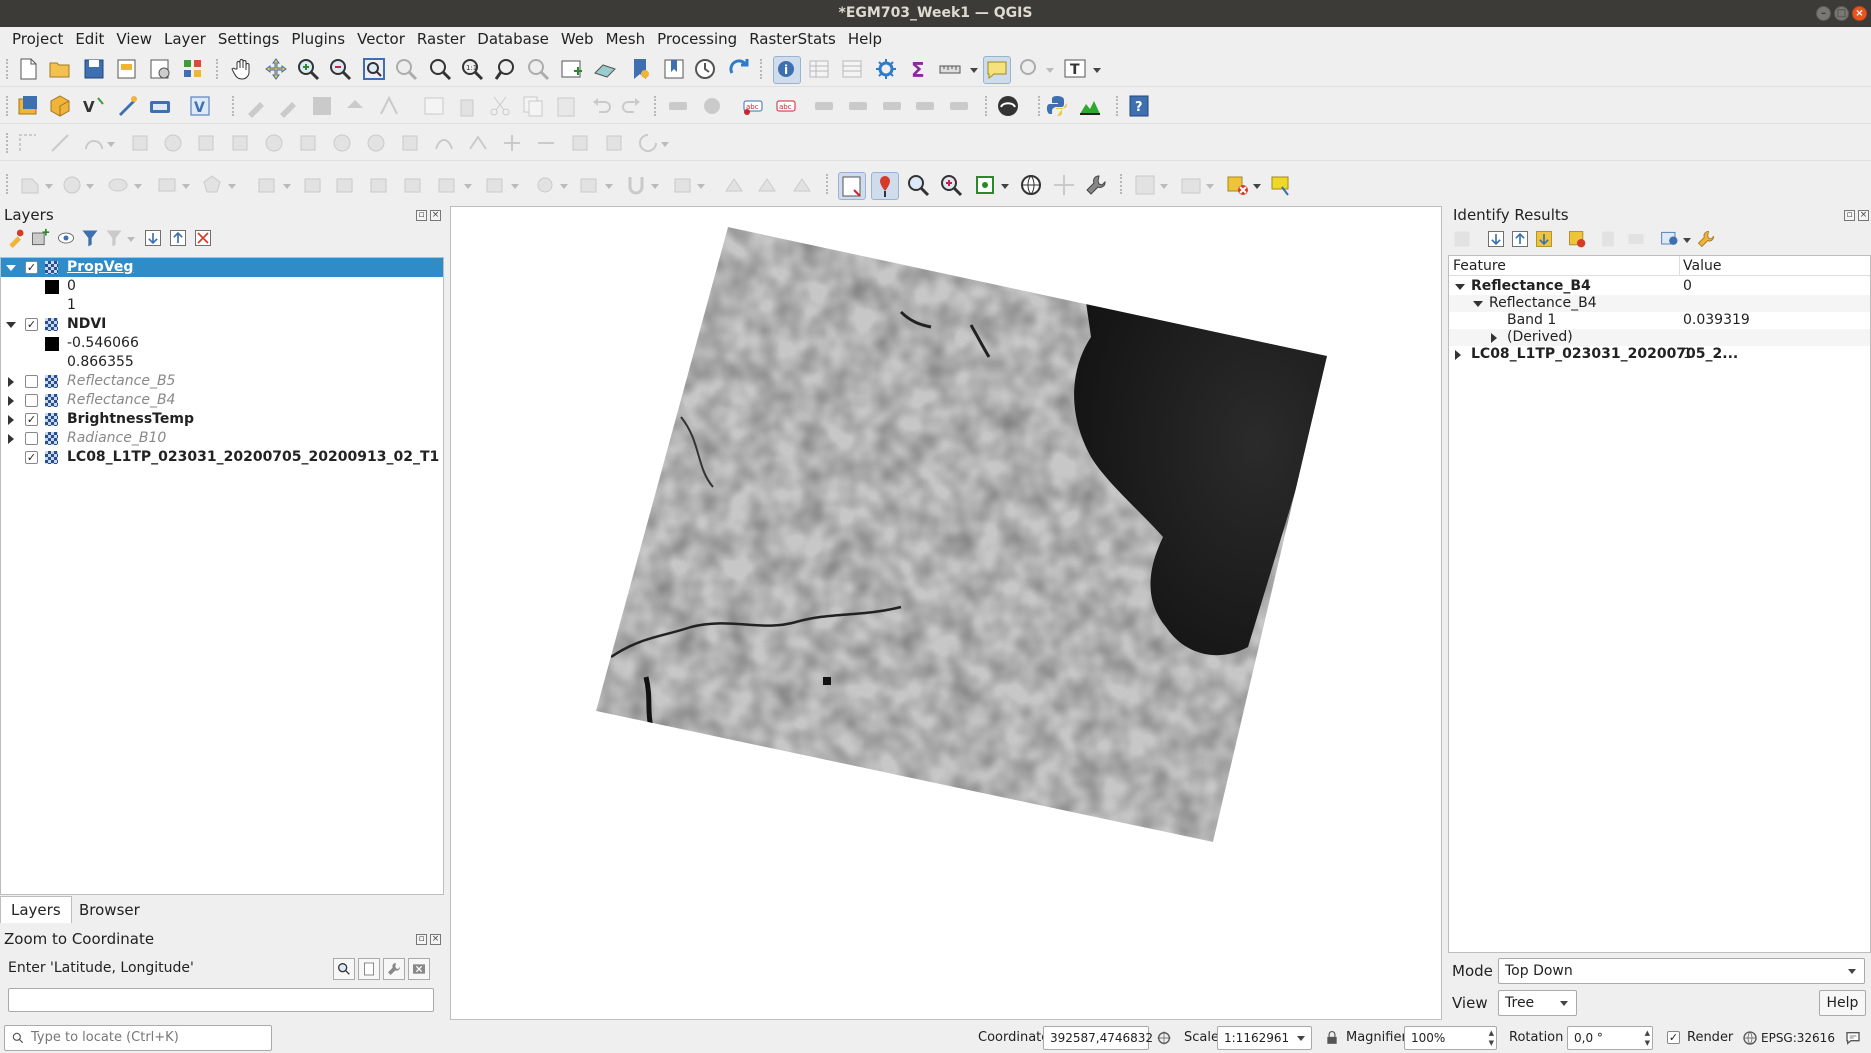 The height and width of the screenshot is (1053, 1871). Describe the element at coordinates (346, 185) in the screenshot. I see `select-all-icon` at that location.